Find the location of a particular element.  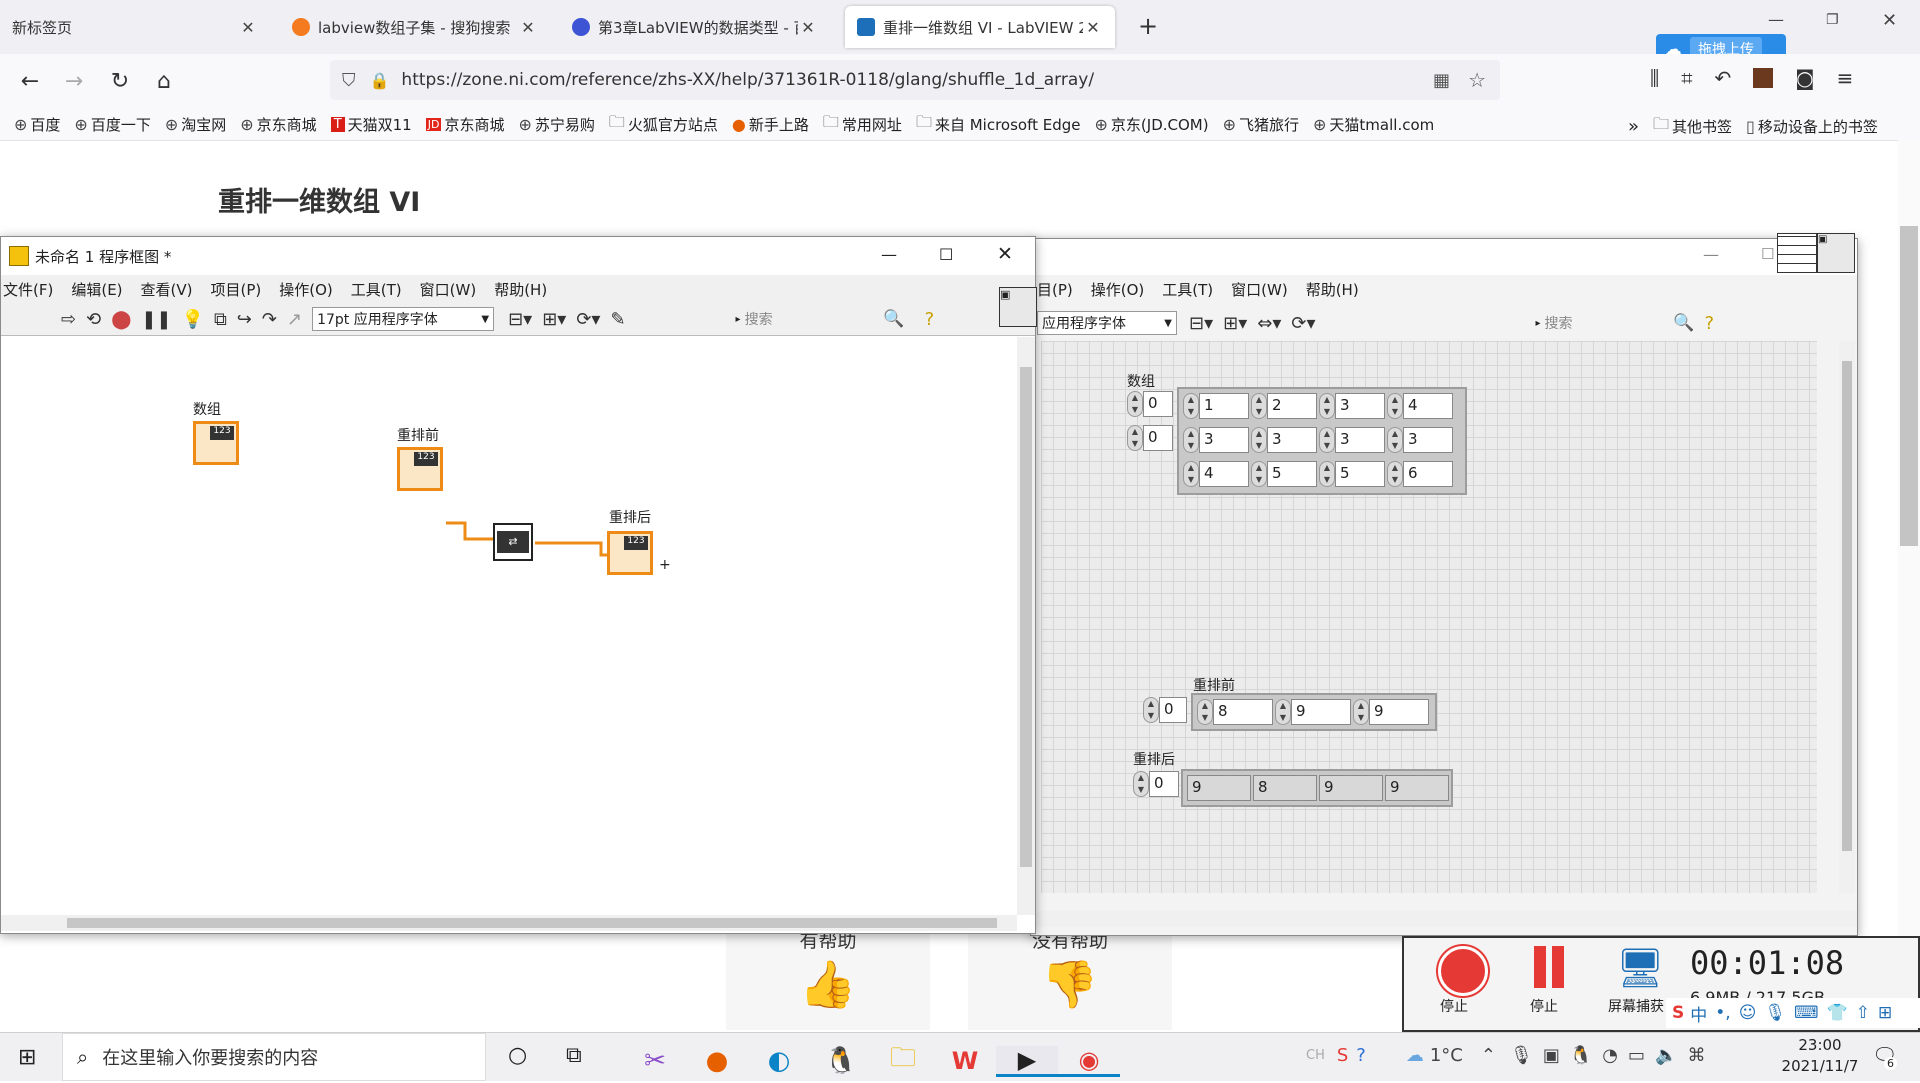

stop-record-icon is located at coordinates (1463, 971).